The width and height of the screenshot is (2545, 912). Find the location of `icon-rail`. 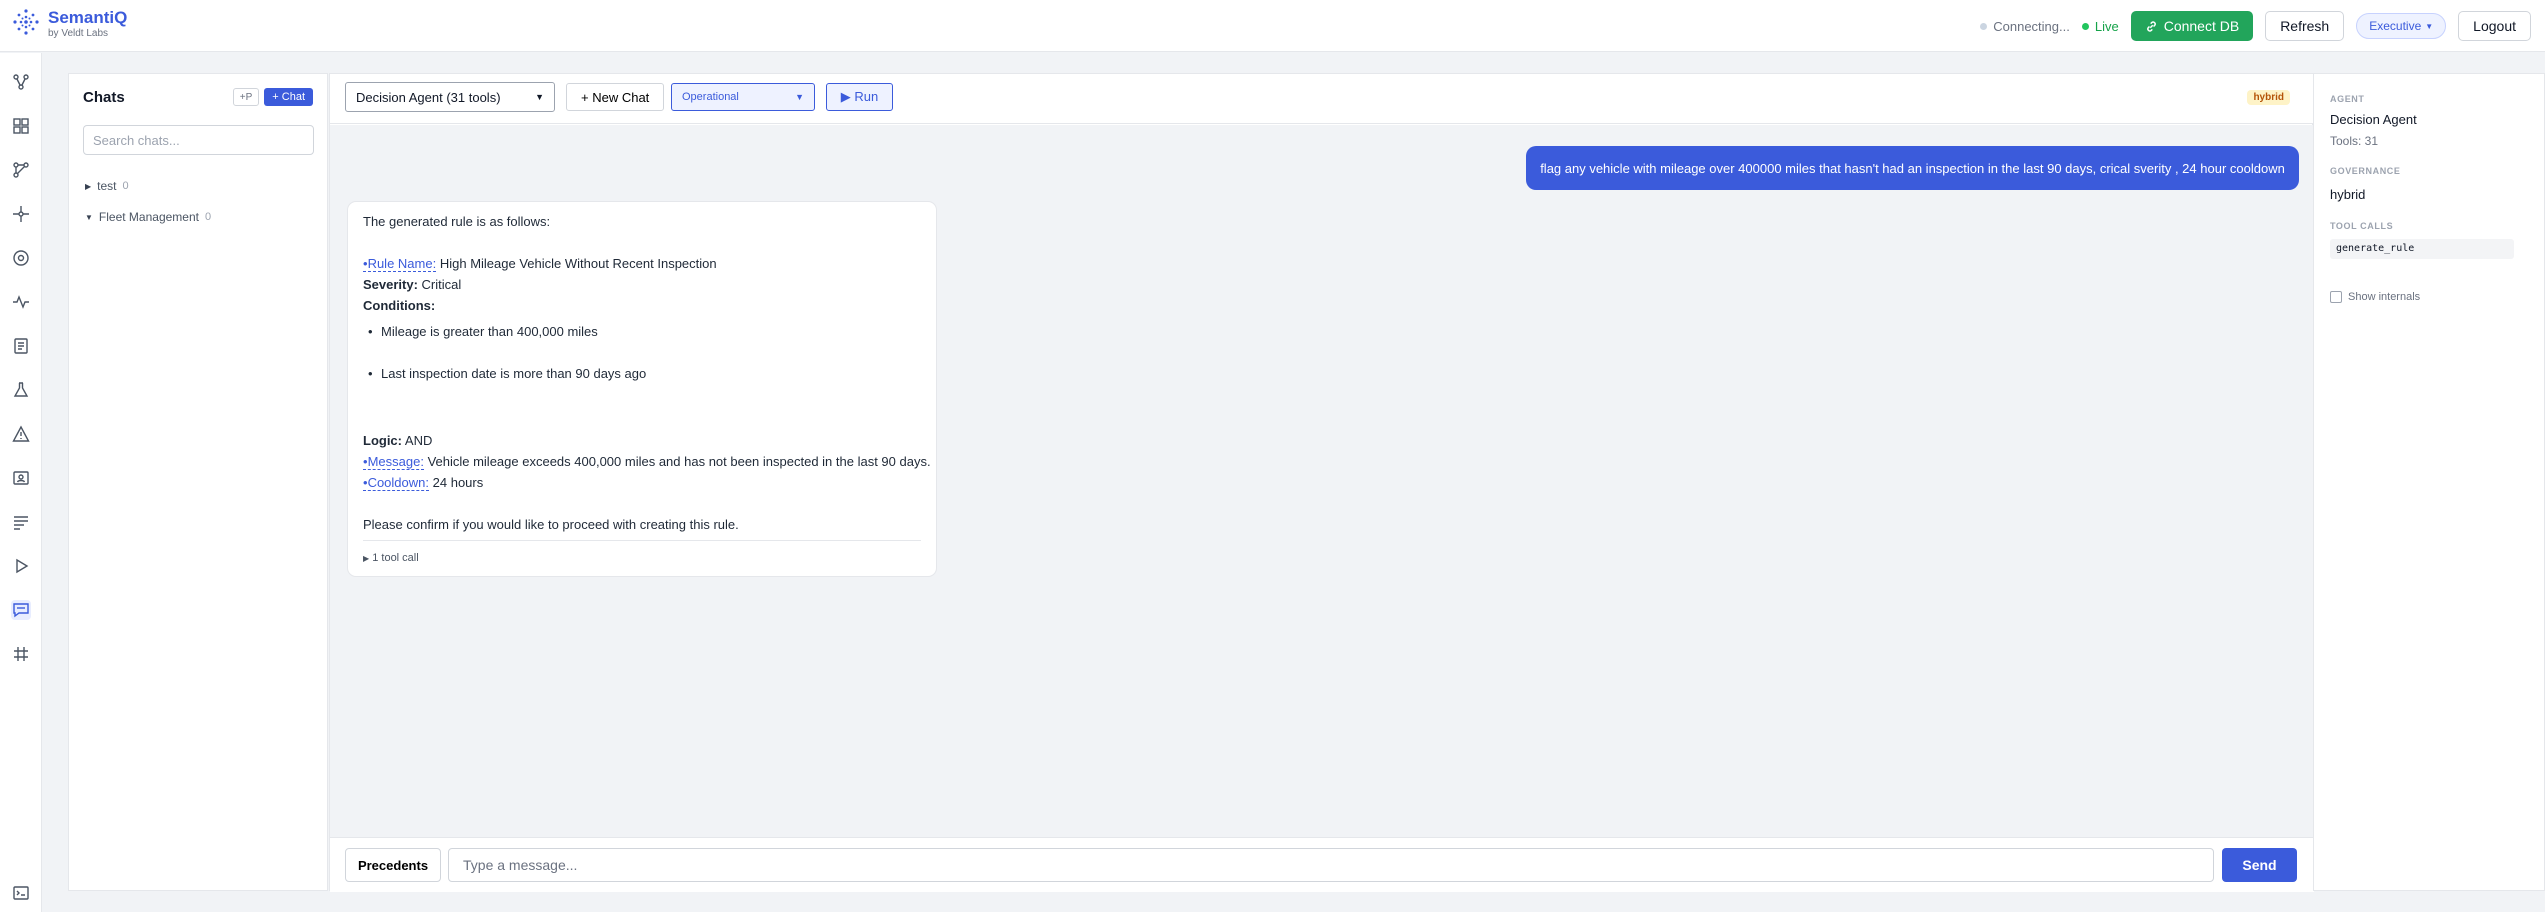

icon-rail is located at coordinates (21, 482).